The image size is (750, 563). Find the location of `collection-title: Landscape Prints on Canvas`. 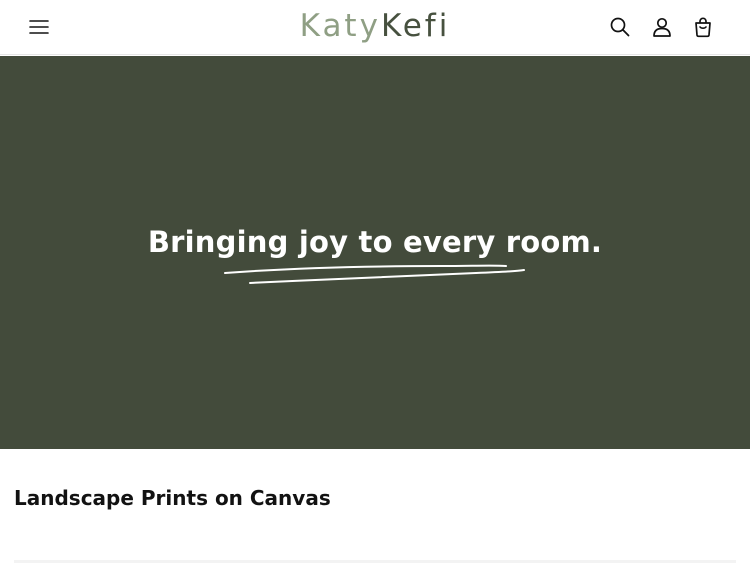

collection-title: Landscape Prints on Canvas is located at coordinates (172, 498).